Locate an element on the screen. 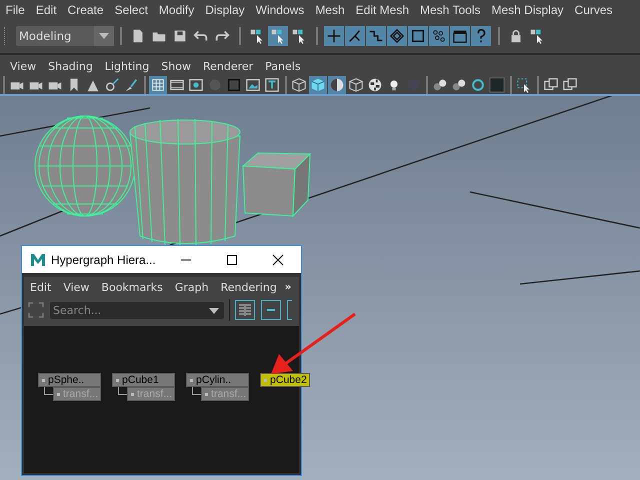  shaded-sphere-icon is located at coordinates (337, 84).